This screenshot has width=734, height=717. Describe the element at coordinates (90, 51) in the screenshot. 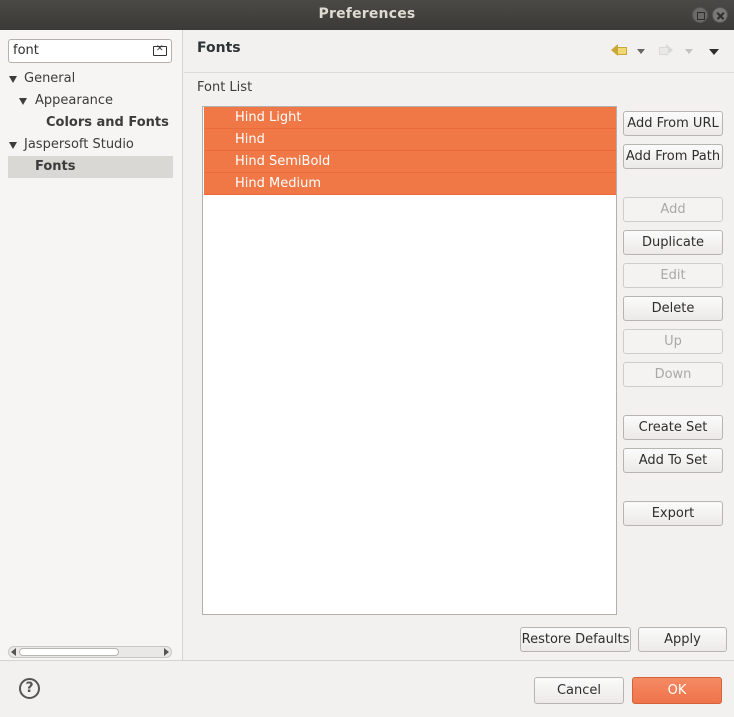

I see `filter-input: font` at that location.